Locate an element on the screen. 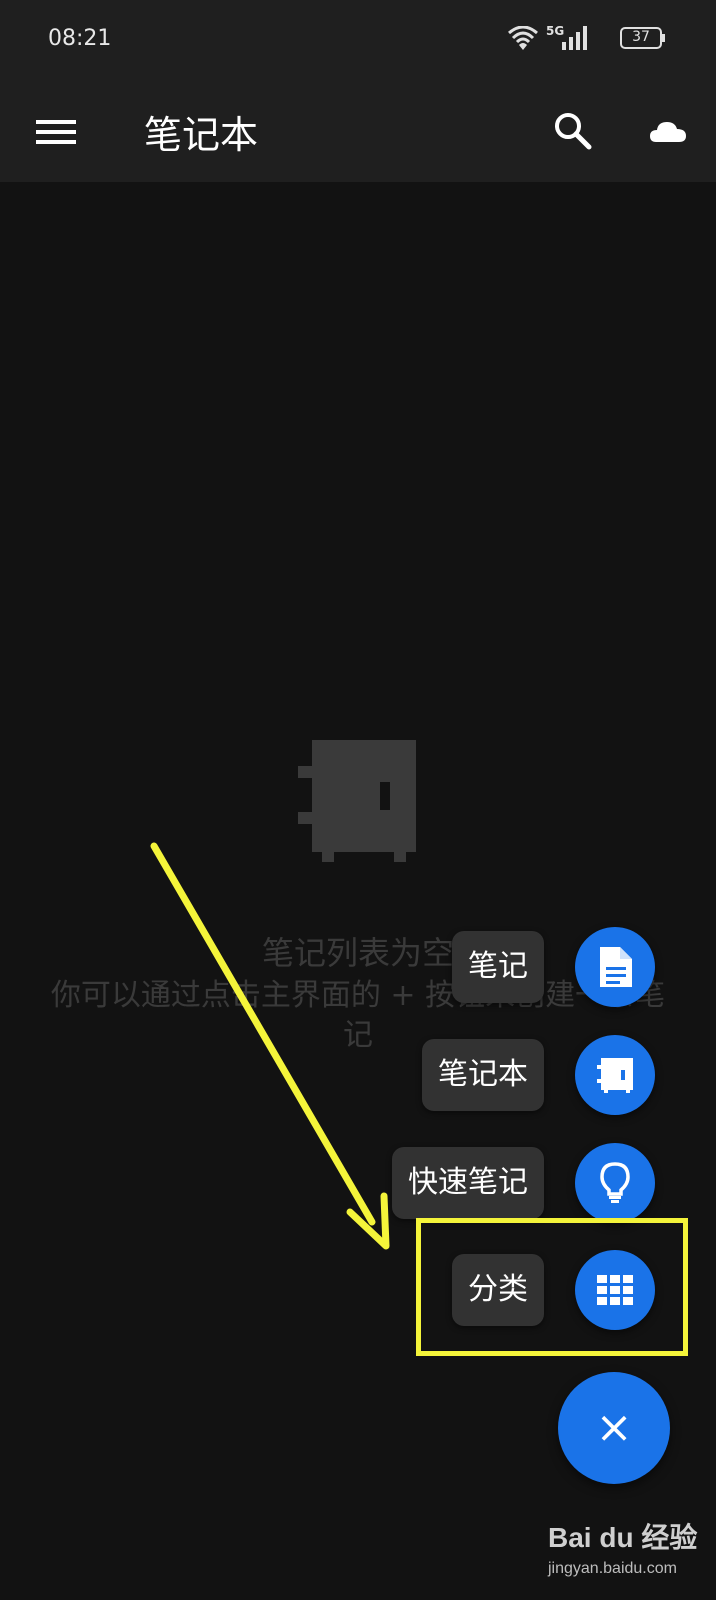 The height and width of the screenshot is (1600, 716). fab-button-notebook is located at coordinates (615, 1075).